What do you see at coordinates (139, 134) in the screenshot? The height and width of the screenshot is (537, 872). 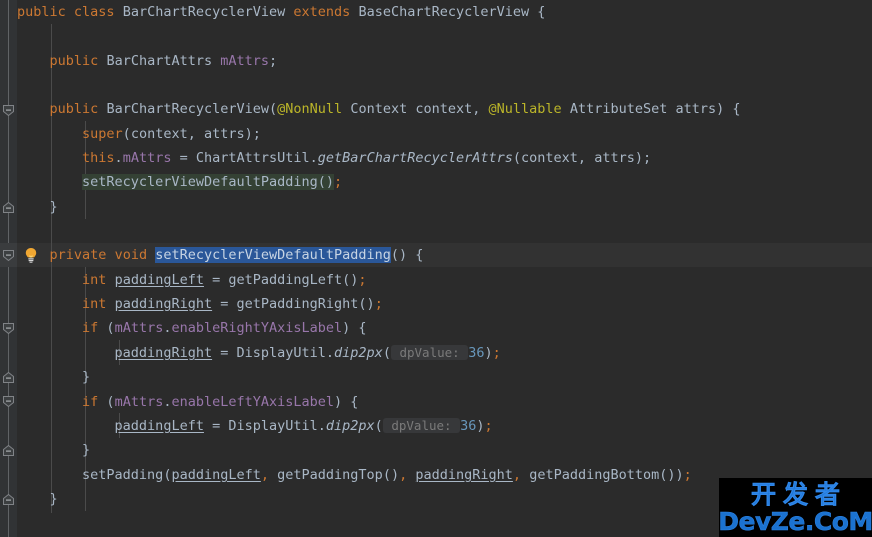 I see `code-line: super(context, attrs);` at bounding box center [139, 134].